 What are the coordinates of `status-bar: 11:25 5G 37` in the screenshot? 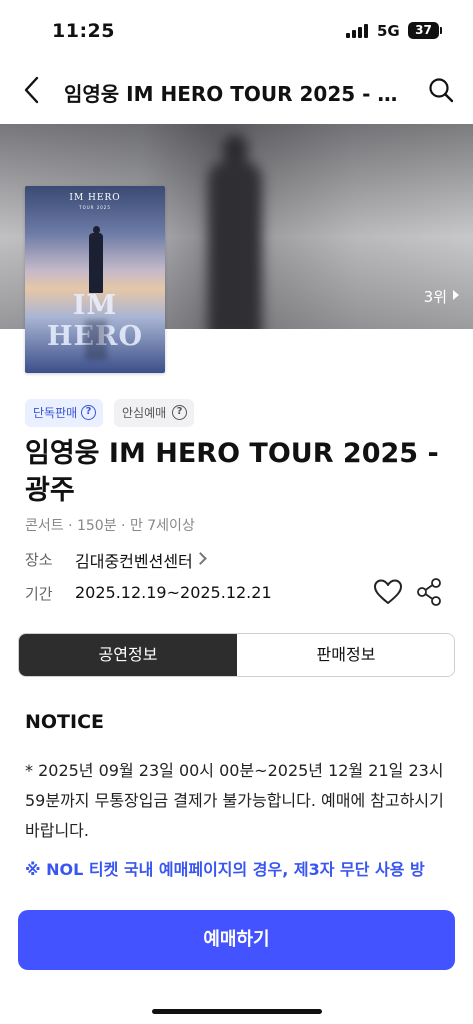 It's located at (236, 31).